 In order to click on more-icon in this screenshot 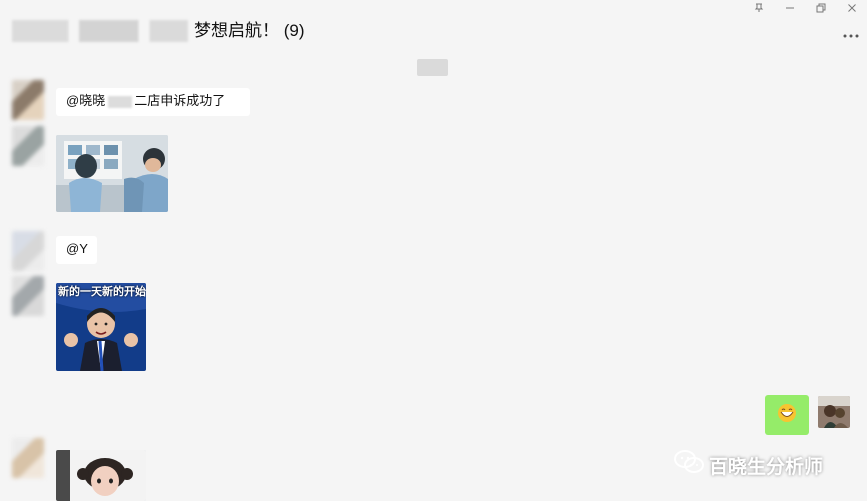, I will do `click(851, 32)`.